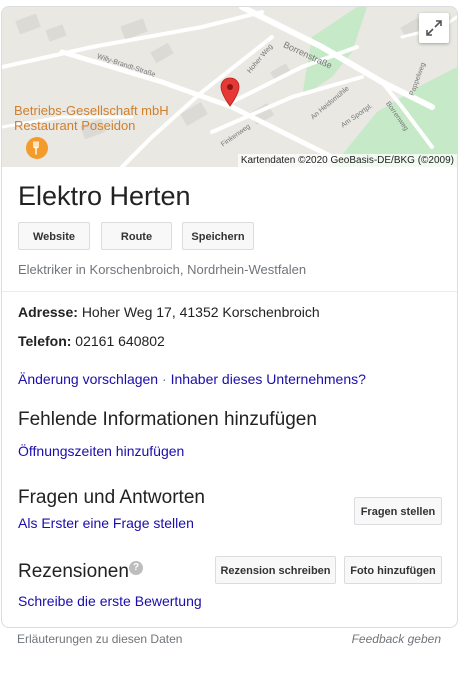 Image resolution: width=465 pixels, height=690 pixels. I want to click on write-review-button: Rezension schreiben, so click(275, 570).